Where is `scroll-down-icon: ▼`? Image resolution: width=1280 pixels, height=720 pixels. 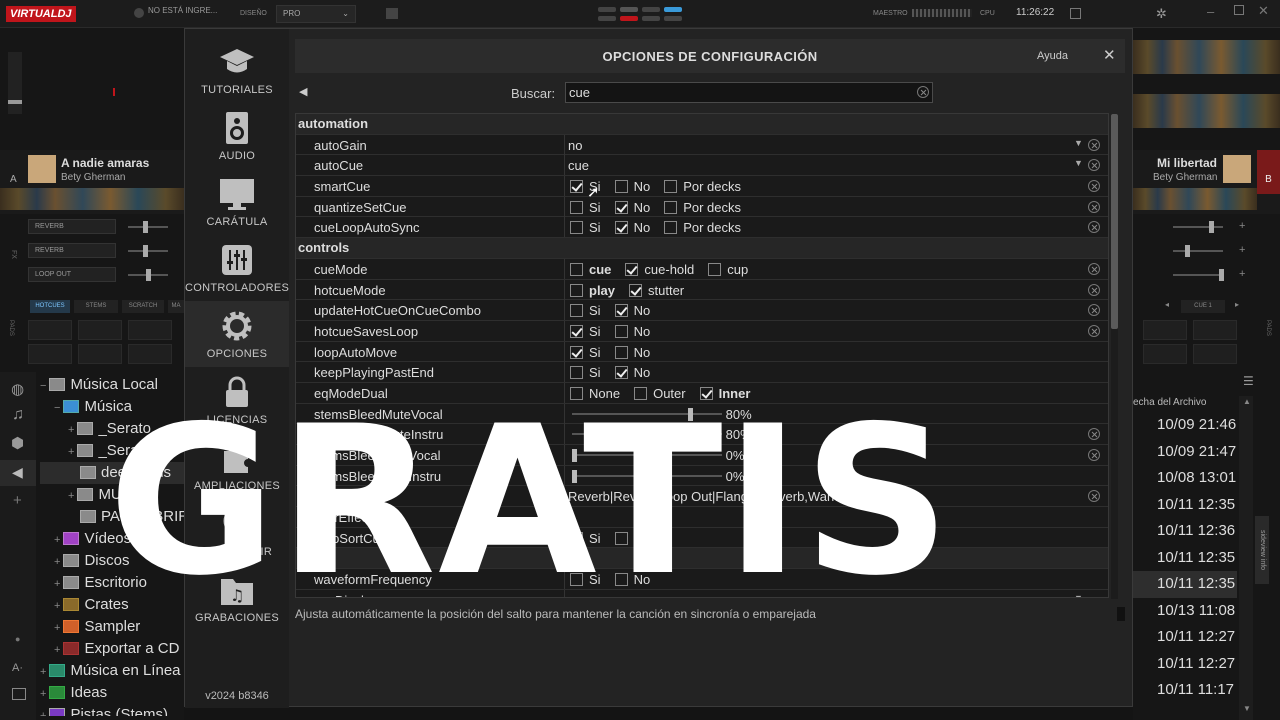 scroll-down-icon: ▼ is located at coordinates (1247, 708).